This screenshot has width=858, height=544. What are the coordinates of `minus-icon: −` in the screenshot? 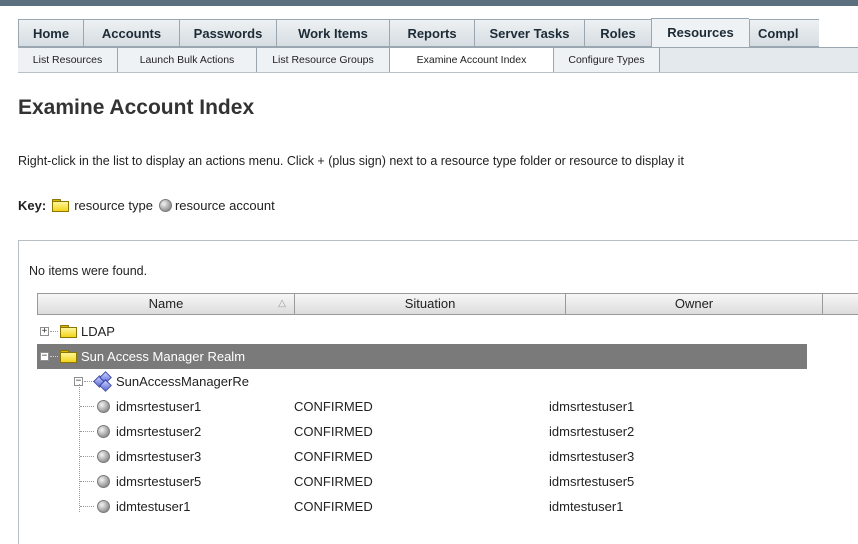 It's located at (44, 356).